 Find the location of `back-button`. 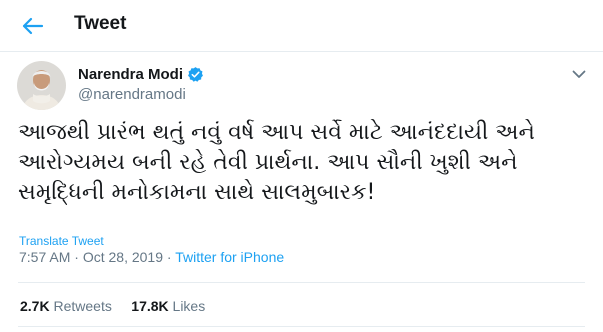

back-button is located at coordinates (33, 26).